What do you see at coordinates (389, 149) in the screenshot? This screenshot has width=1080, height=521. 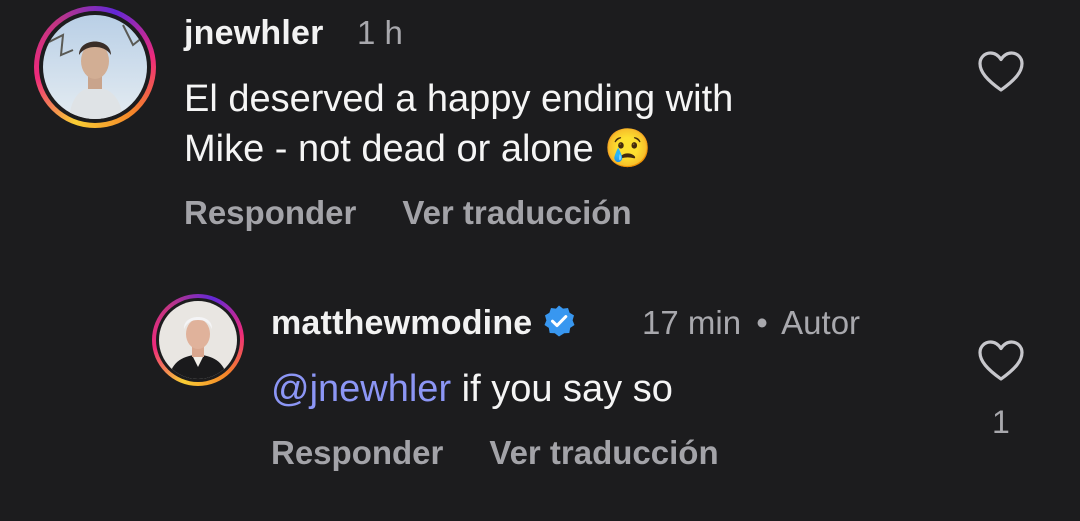 I see `comment-text-line-2-text: Mike - not dead or alone` at bounding box center [389, 149].